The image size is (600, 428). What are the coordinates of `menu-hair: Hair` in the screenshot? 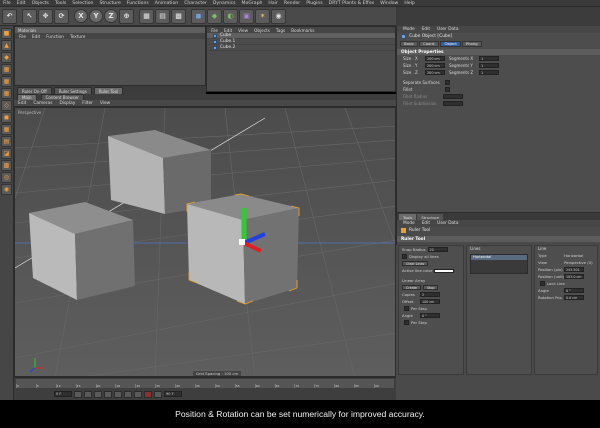 It's located at (272, 3).